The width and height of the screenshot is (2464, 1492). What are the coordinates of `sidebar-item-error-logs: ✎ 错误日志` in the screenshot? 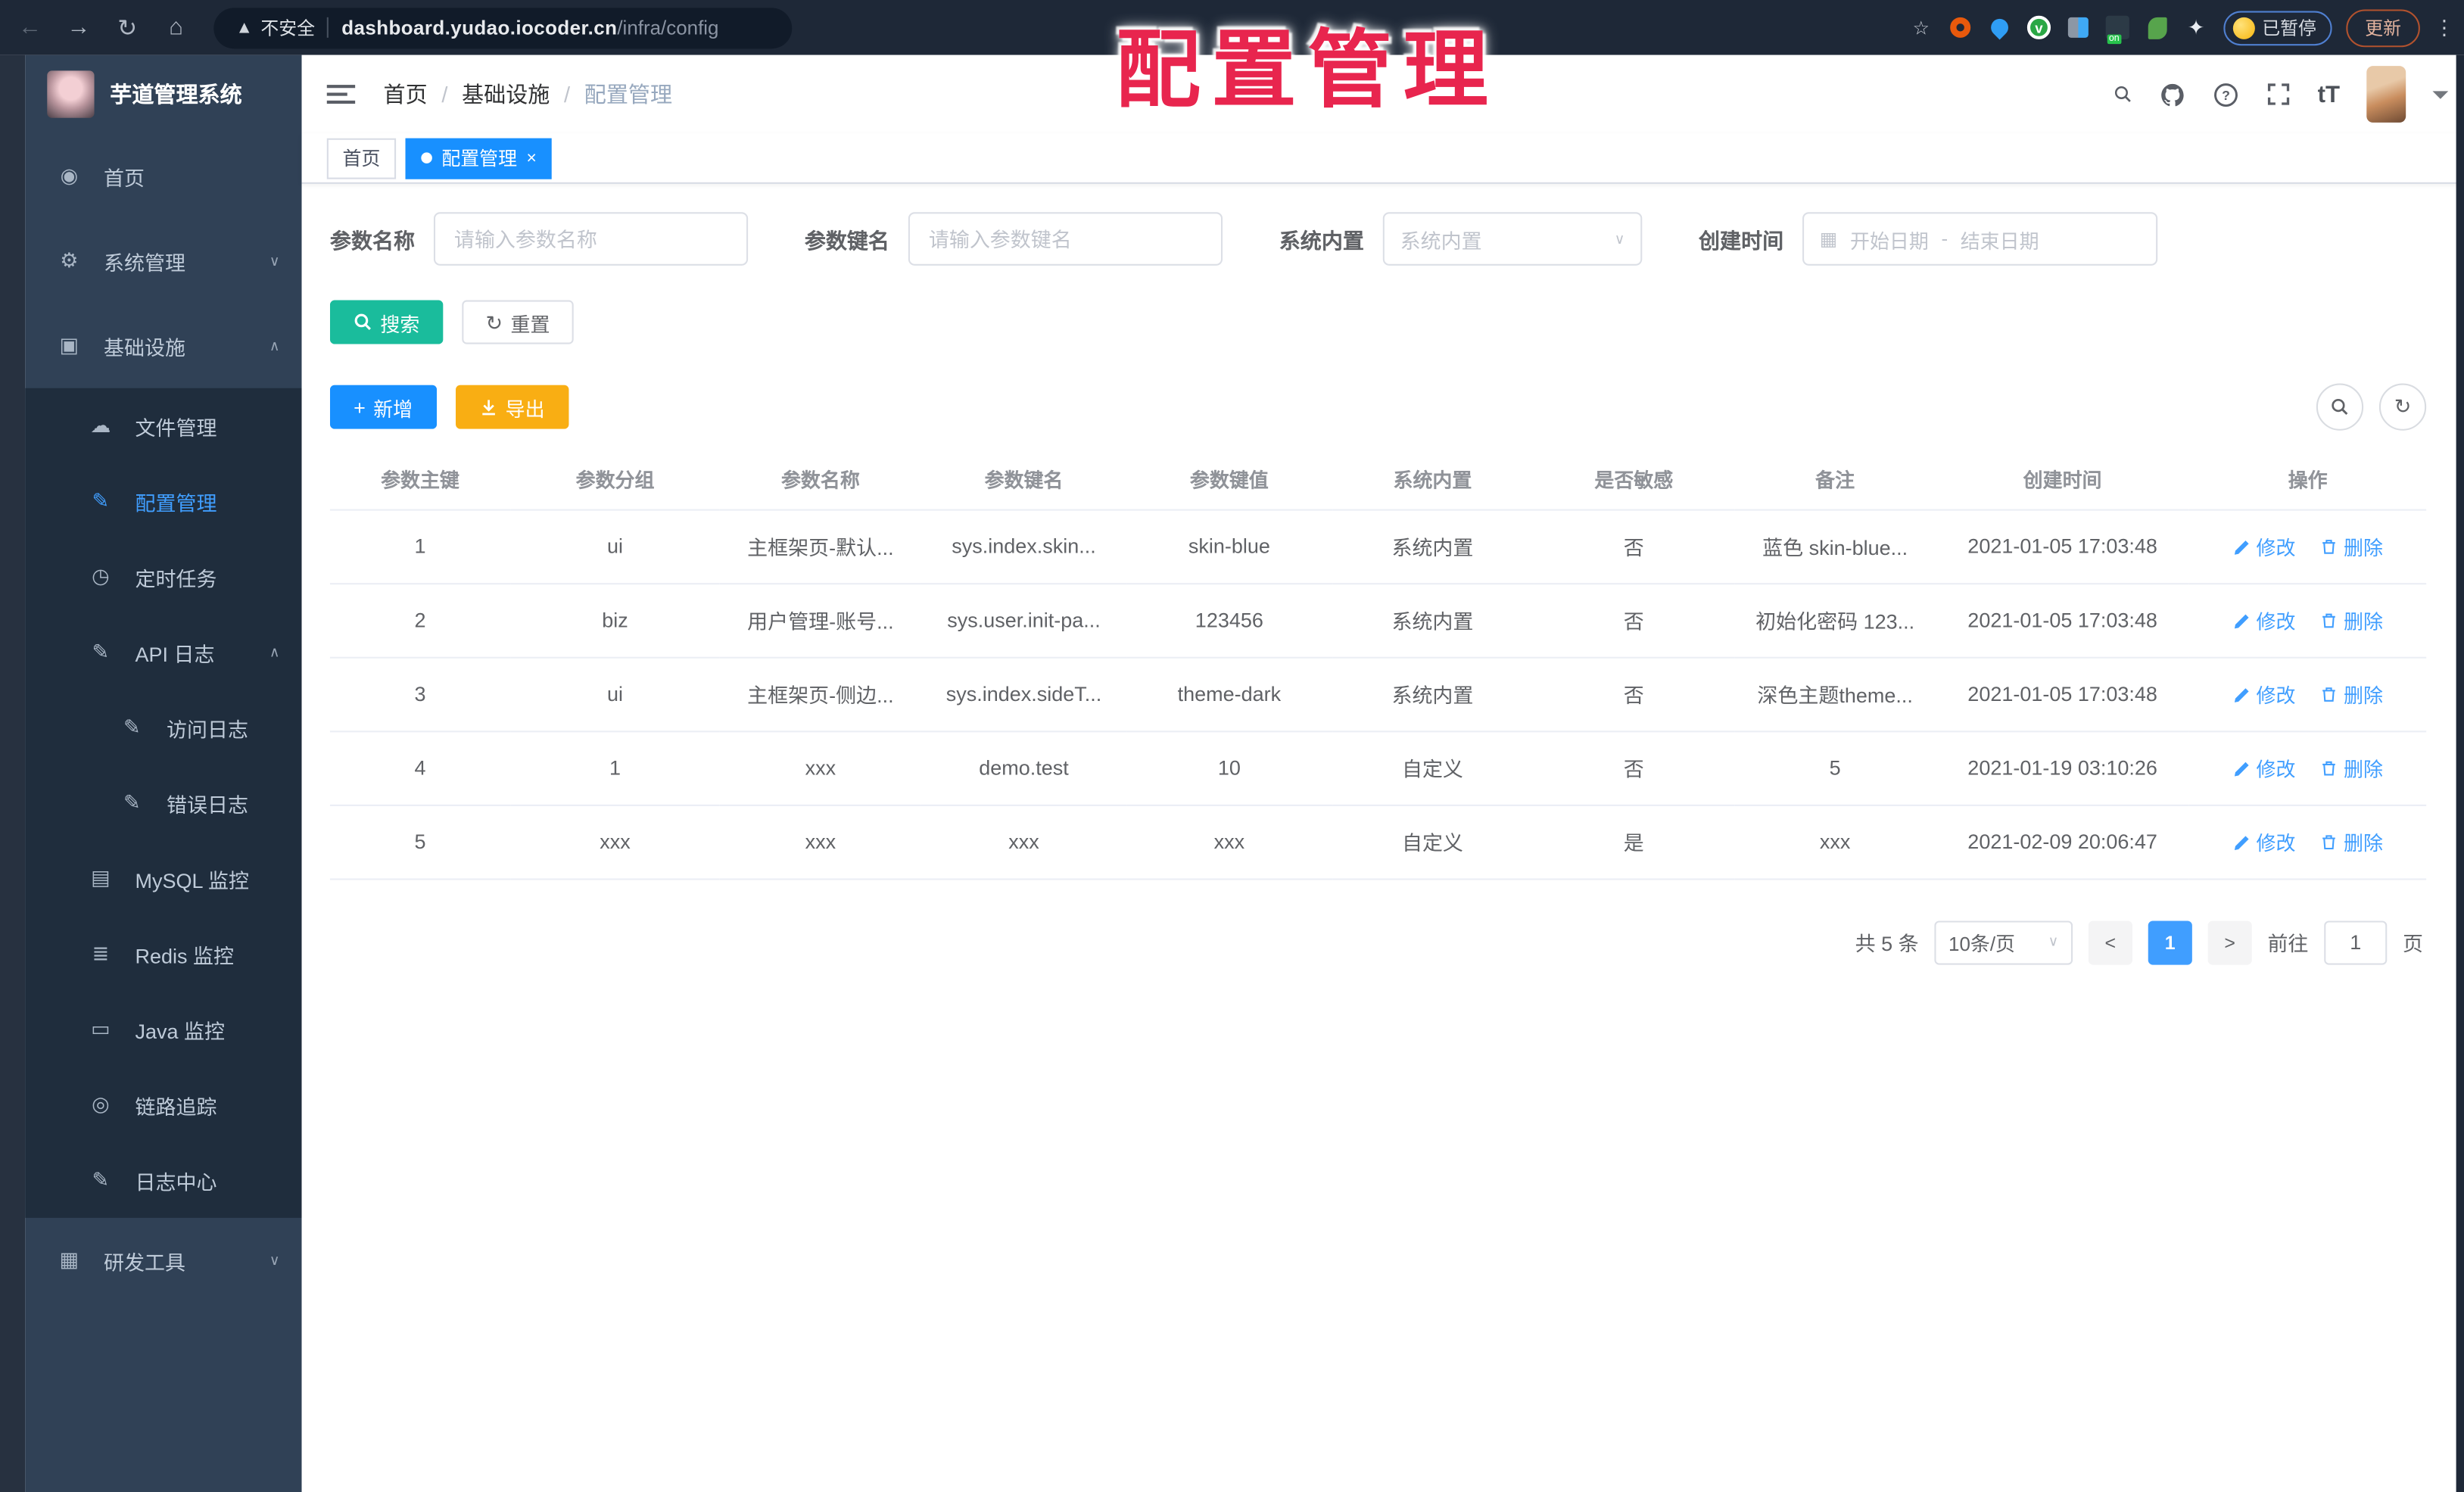 It's located at (163, 803).